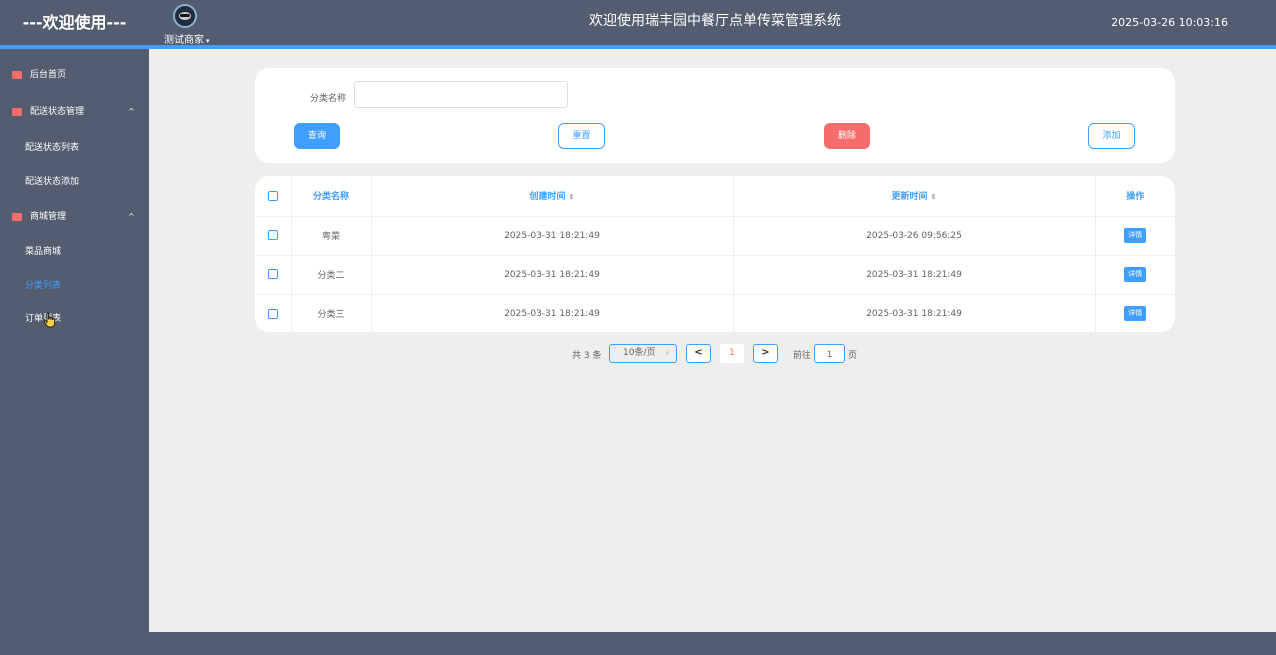 The image size is (1276, 655). What do you see at coordinates (638, 643) in the screenshot?
I see `footer-bar` at bounding box center [638, 643].